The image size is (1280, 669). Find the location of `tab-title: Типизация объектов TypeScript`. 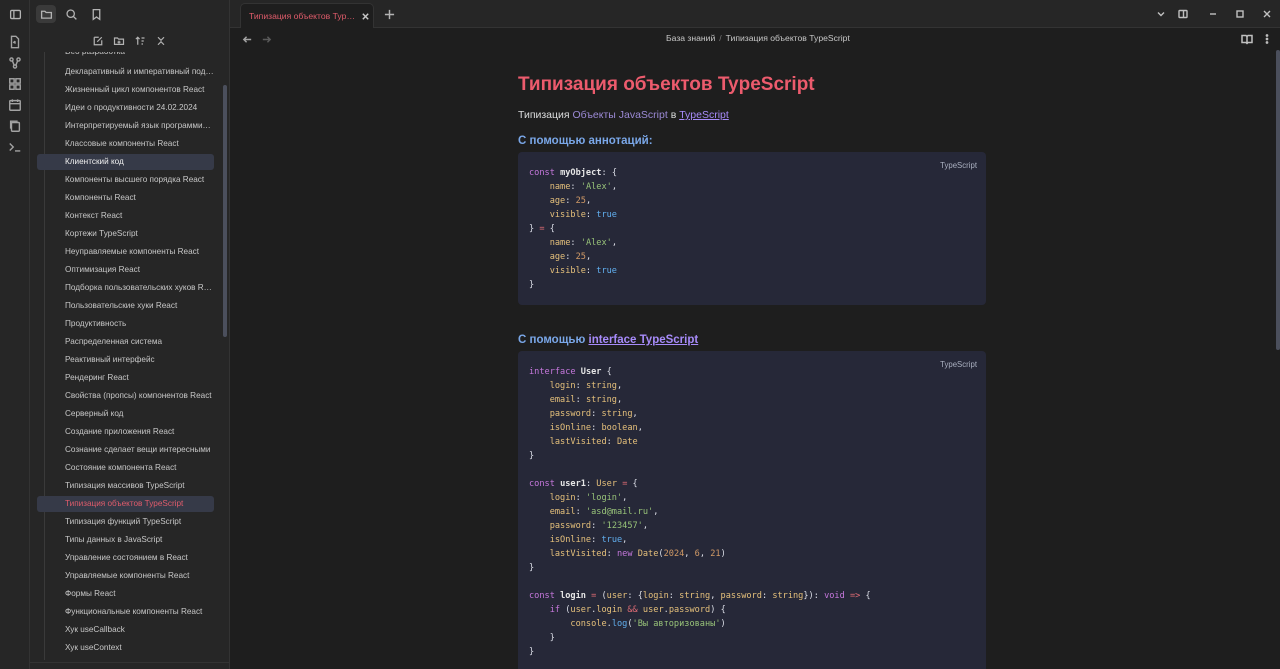

tab-title: Типизация объектов TypeScript is located at coordinates (303, 16).